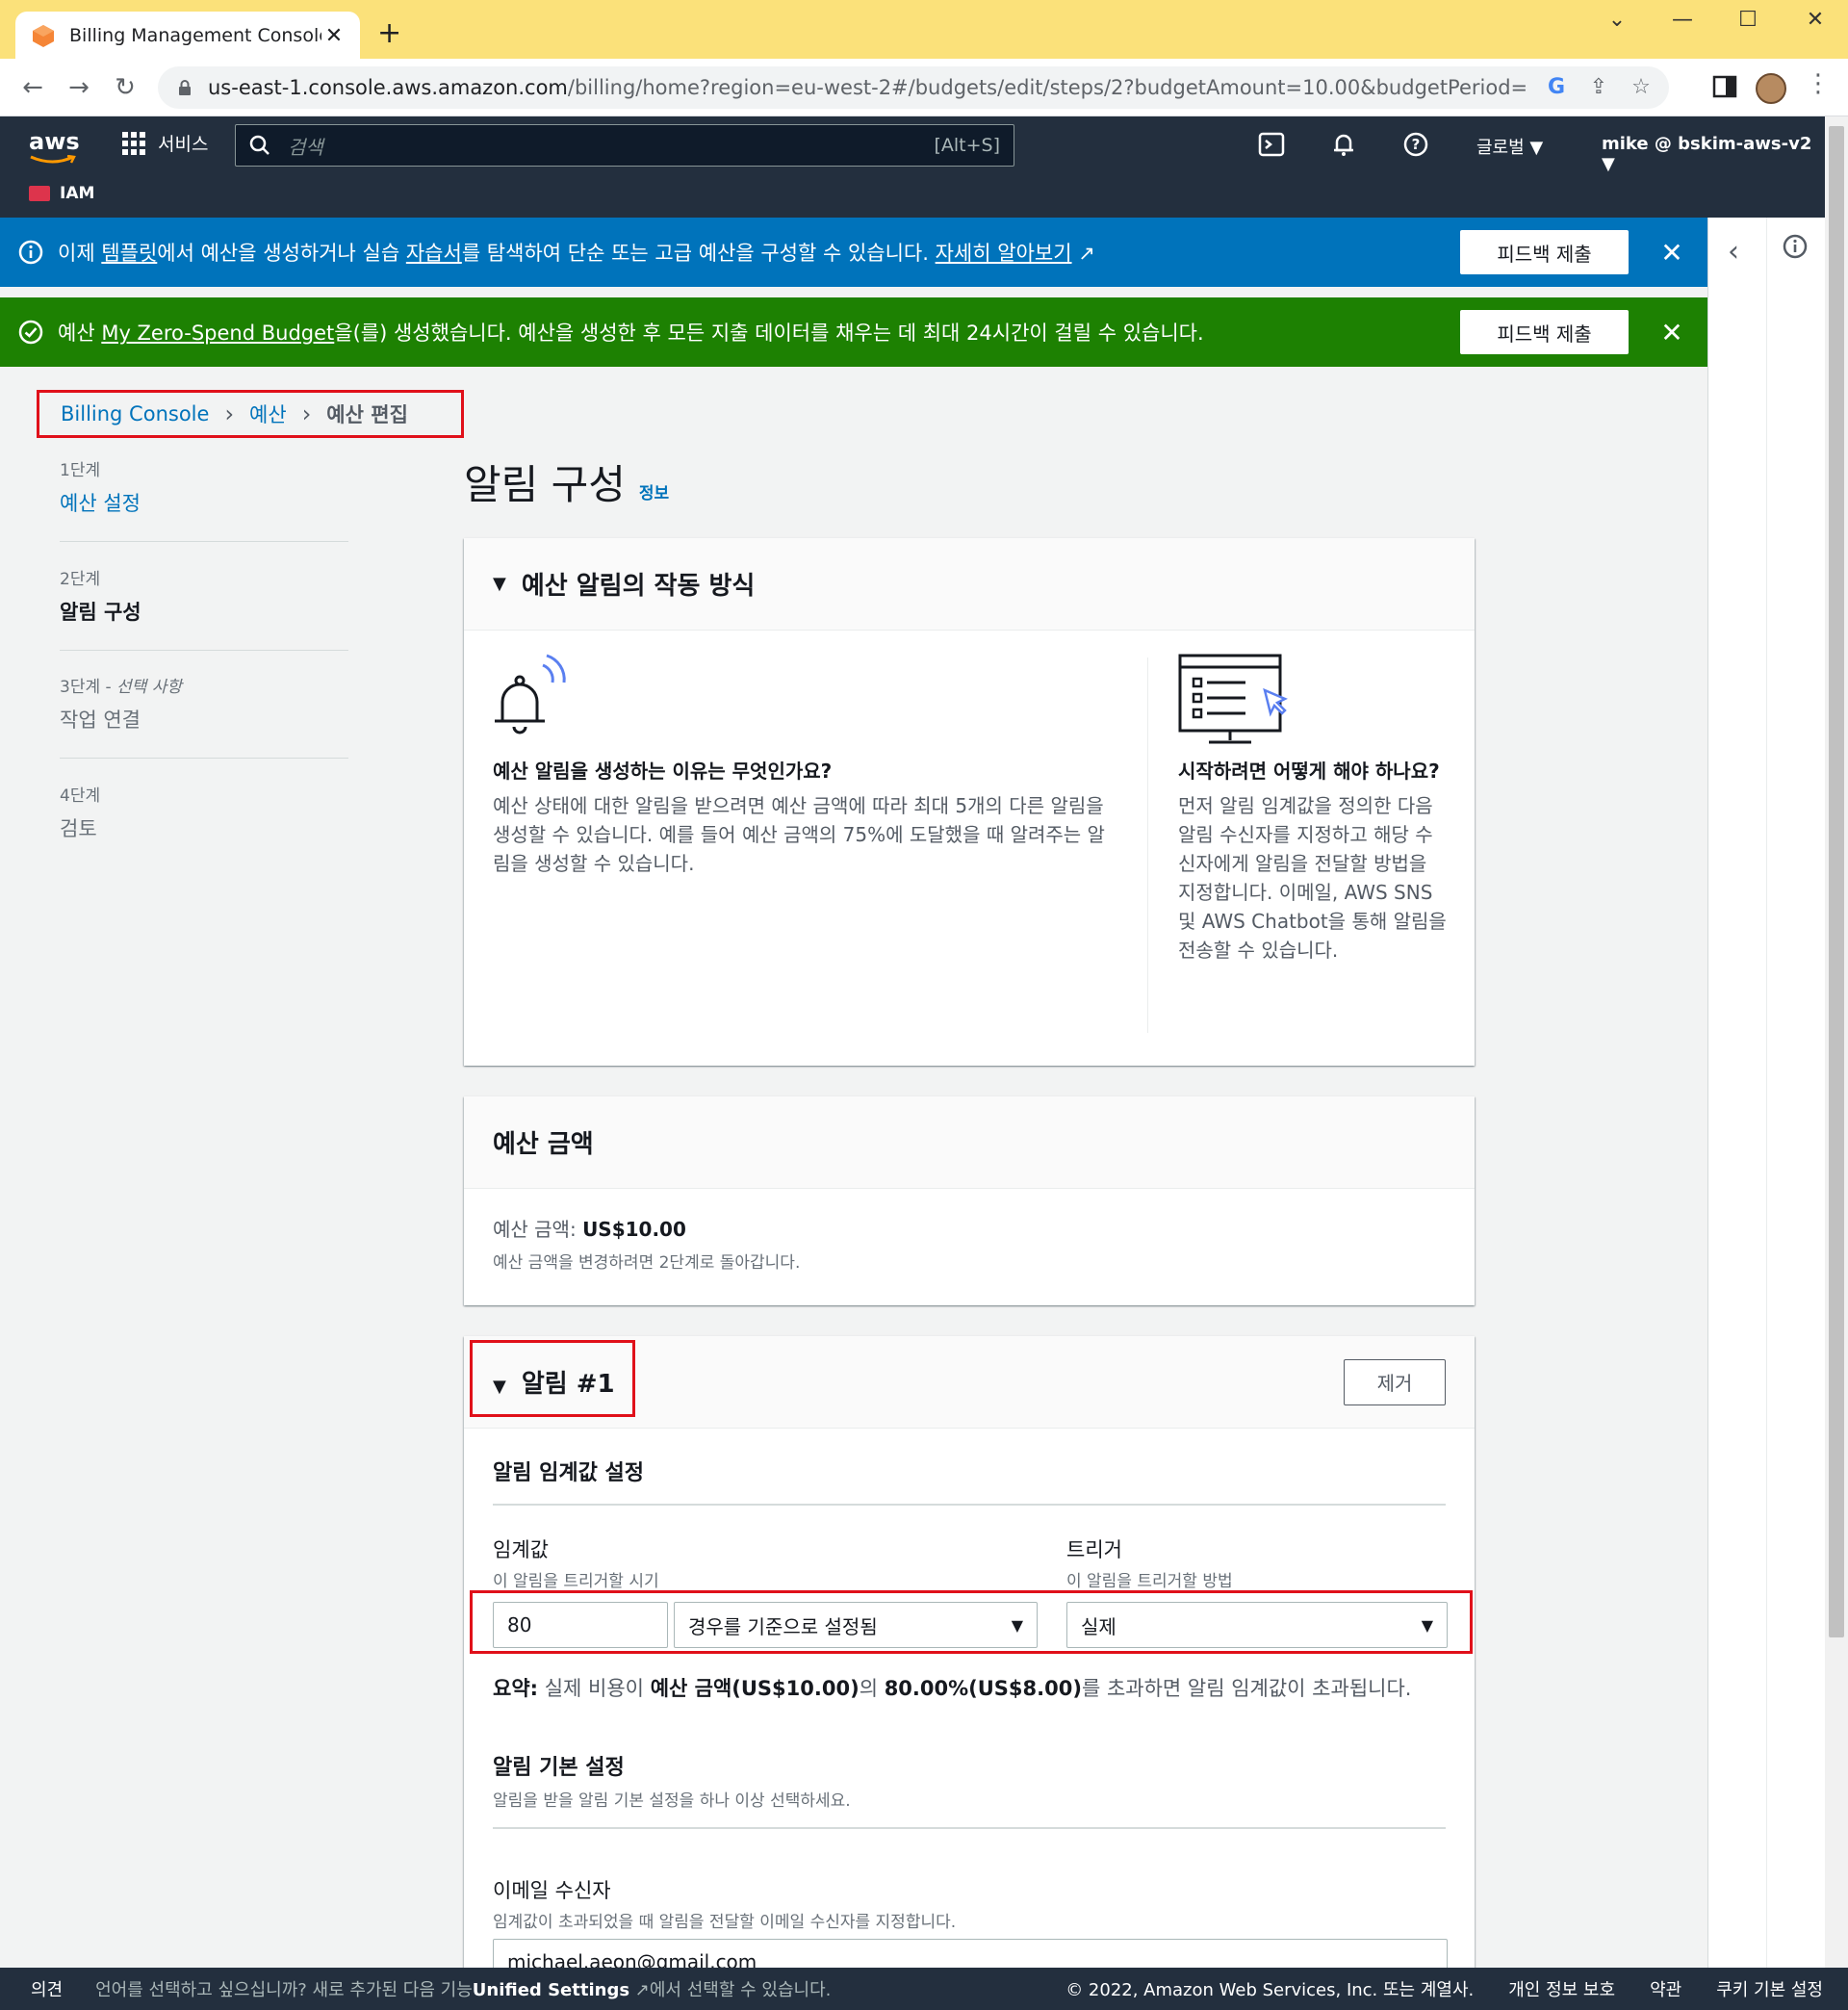  Describe the element at coordinates (268, 414) in the screenshot. I see `breadcrumb-budgets: 예산` at that location.